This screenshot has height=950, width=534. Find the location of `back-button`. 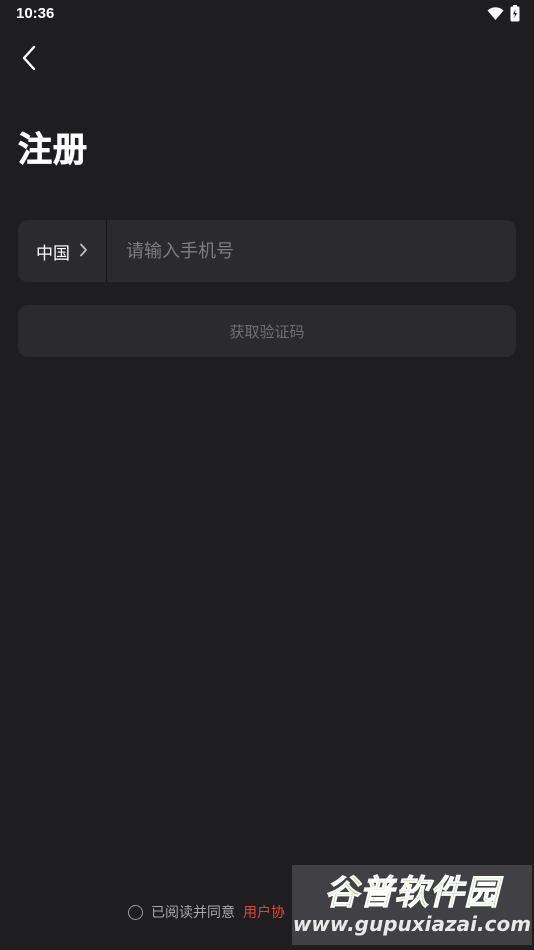

back-button is located at coordinates (29, 60).